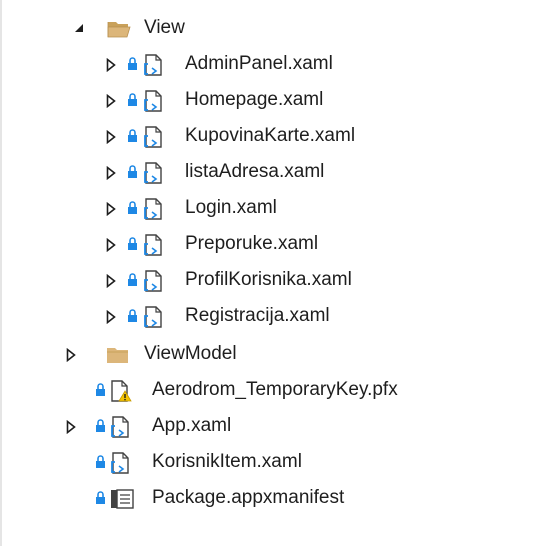  I want to click on tree-item-preporuke-xaml: Preporuke.xaml, so click(276, 244).